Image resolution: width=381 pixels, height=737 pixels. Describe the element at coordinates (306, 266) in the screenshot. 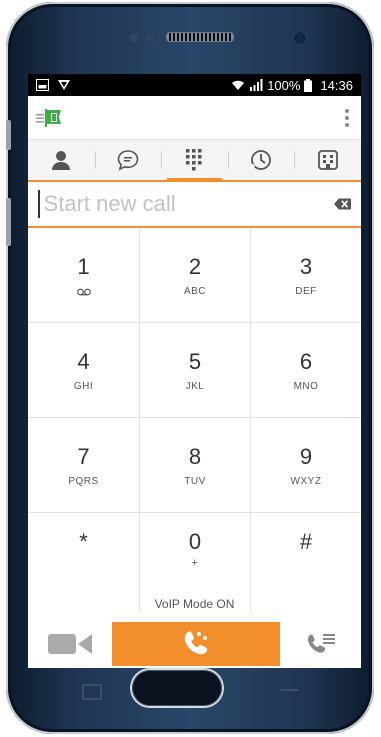

I see `key-digit: 3` at that location.